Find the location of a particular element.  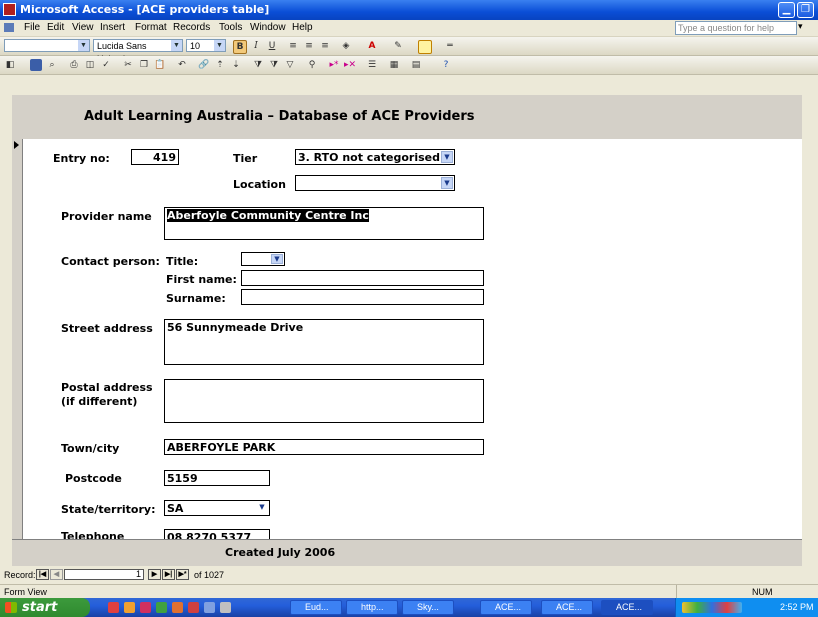

location-label: Location is located at coordinates (259, 184).